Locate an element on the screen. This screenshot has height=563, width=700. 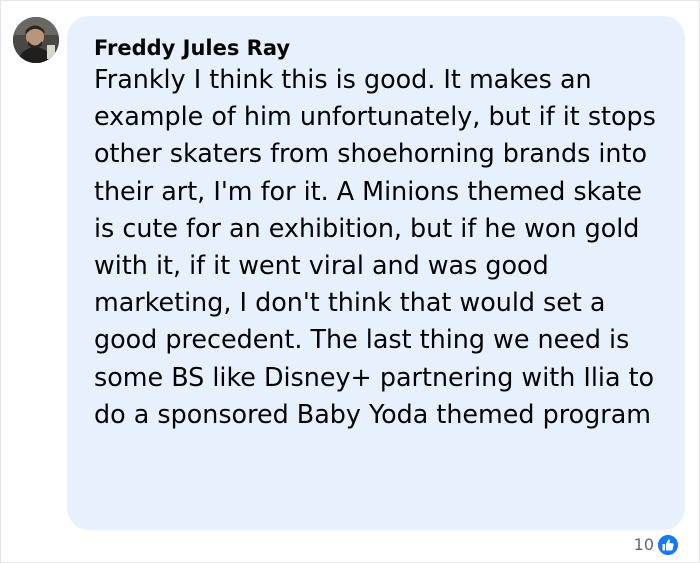
like-icon is located at coordinates (668, 545).